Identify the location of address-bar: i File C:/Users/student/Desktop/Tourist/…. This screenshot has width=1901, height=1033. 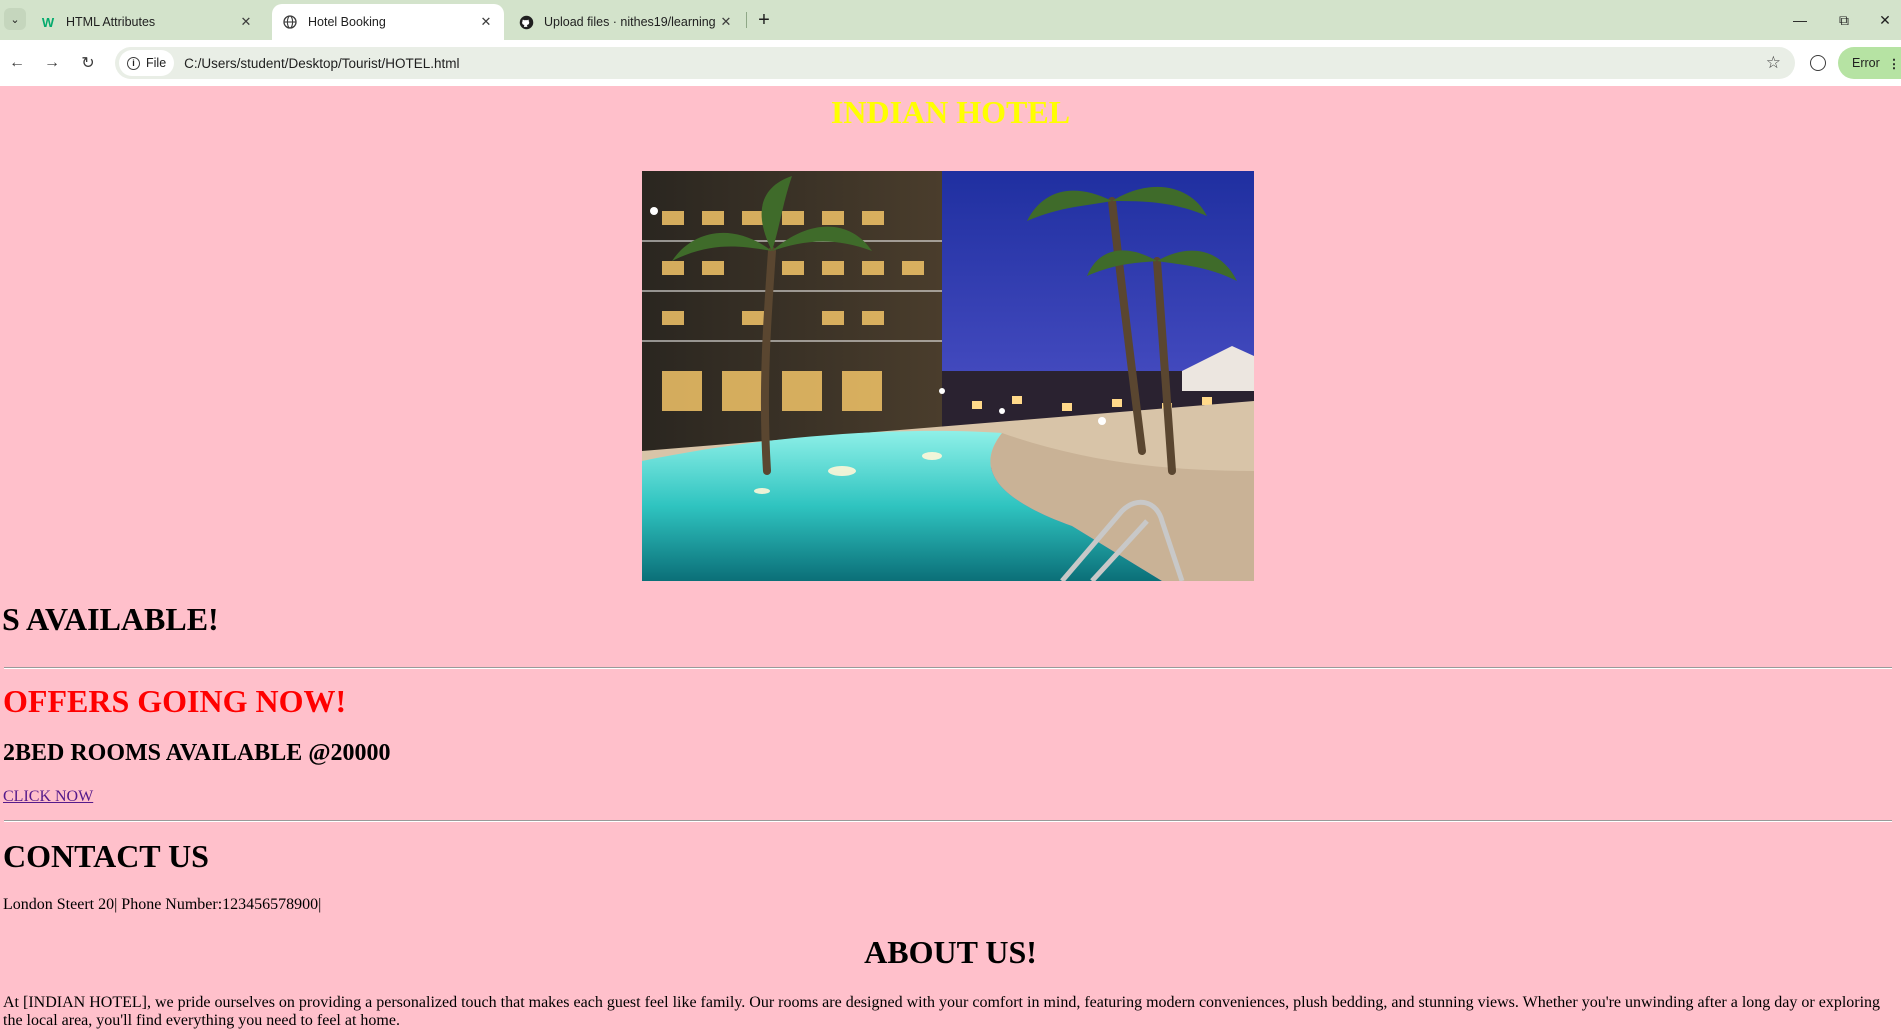
(955, 63).